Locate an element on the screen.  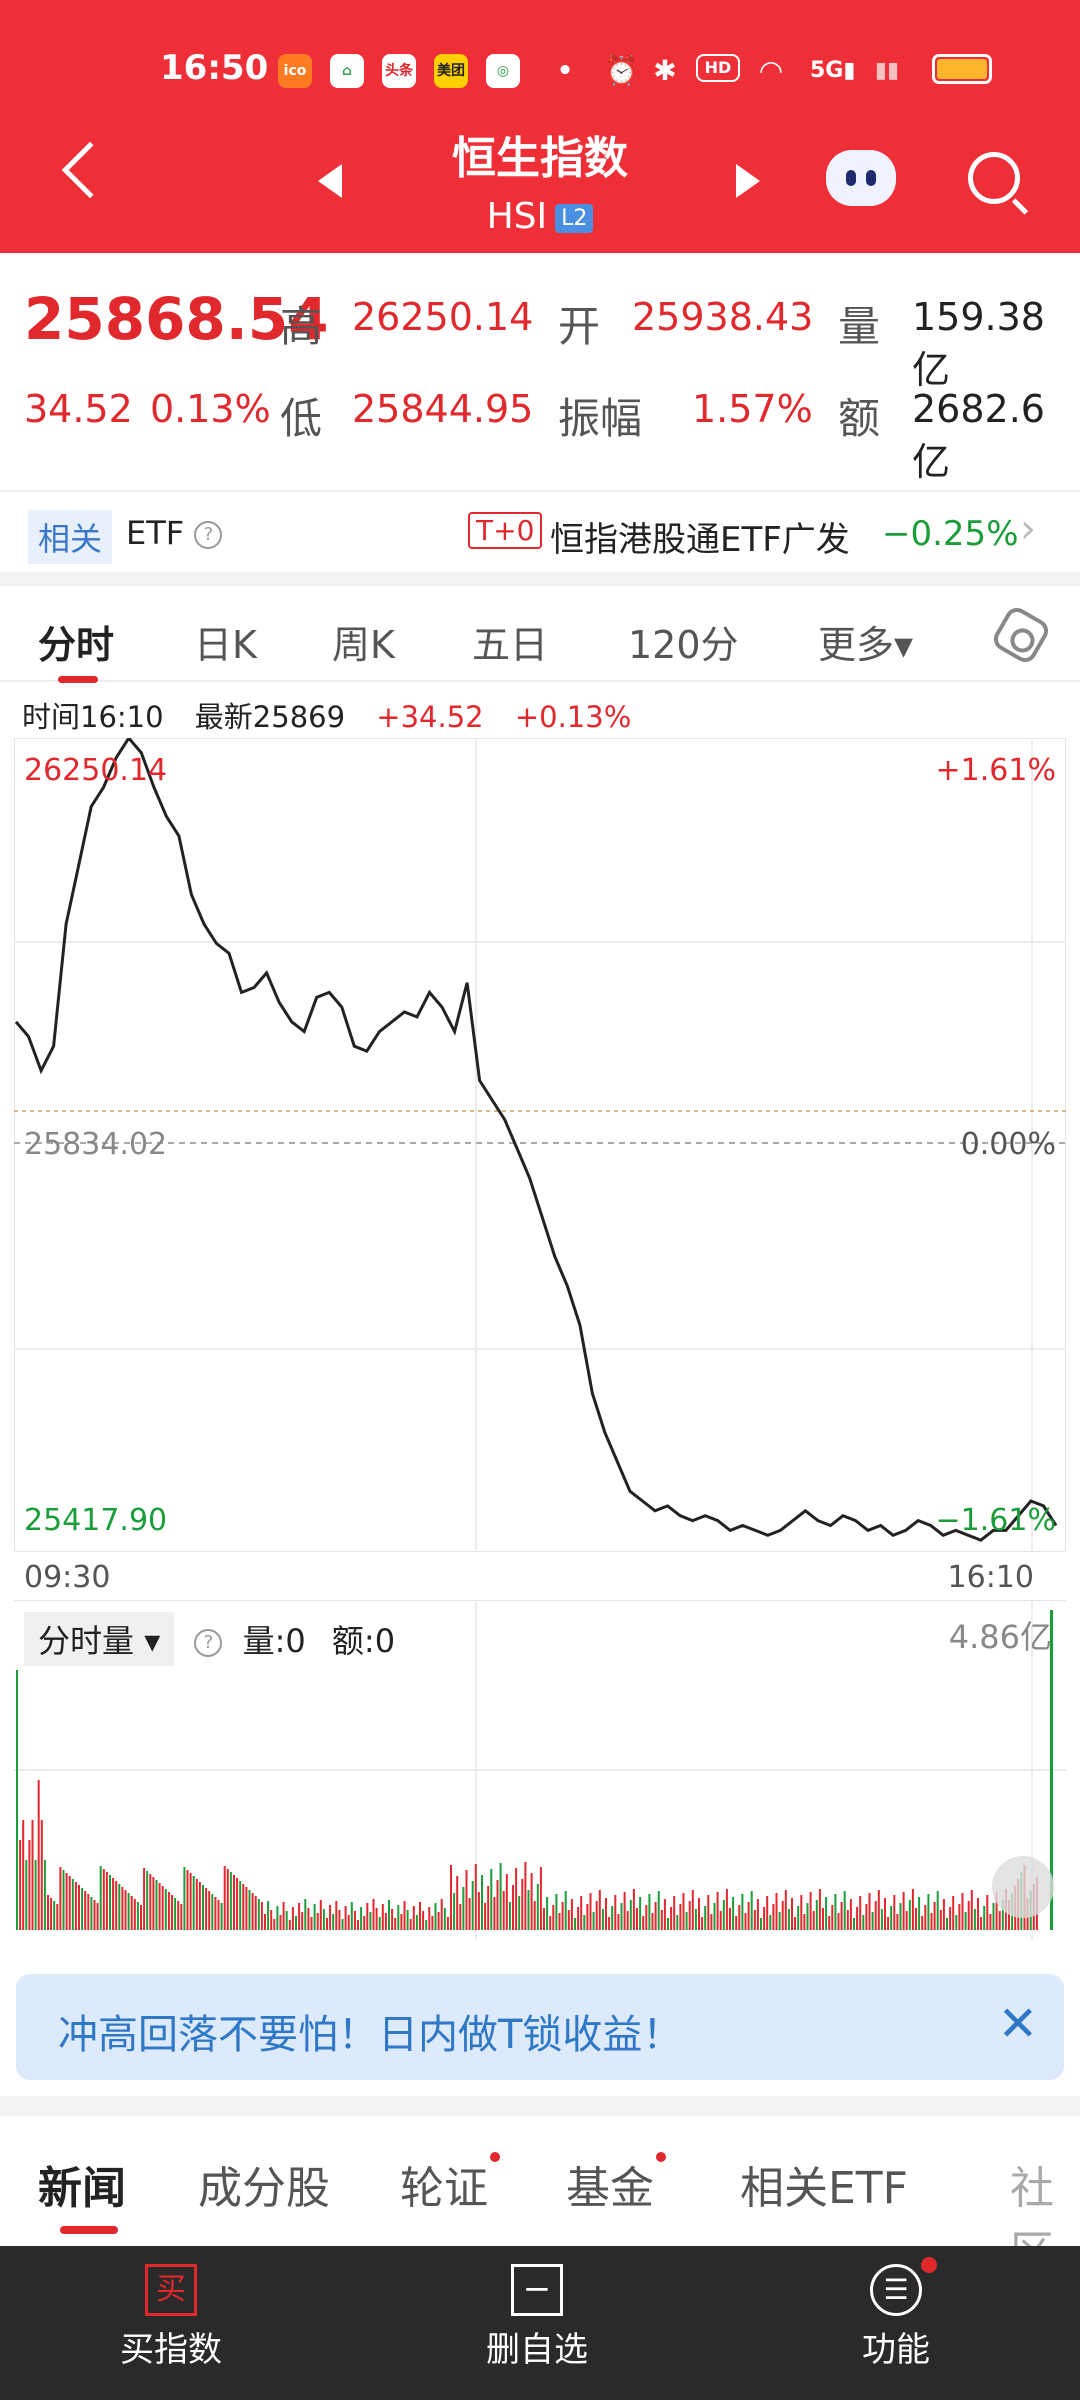
info-tabs: 新闻 成分股 轮证 基金 相关ETF 社区 is located at coordinates (540, 2199).